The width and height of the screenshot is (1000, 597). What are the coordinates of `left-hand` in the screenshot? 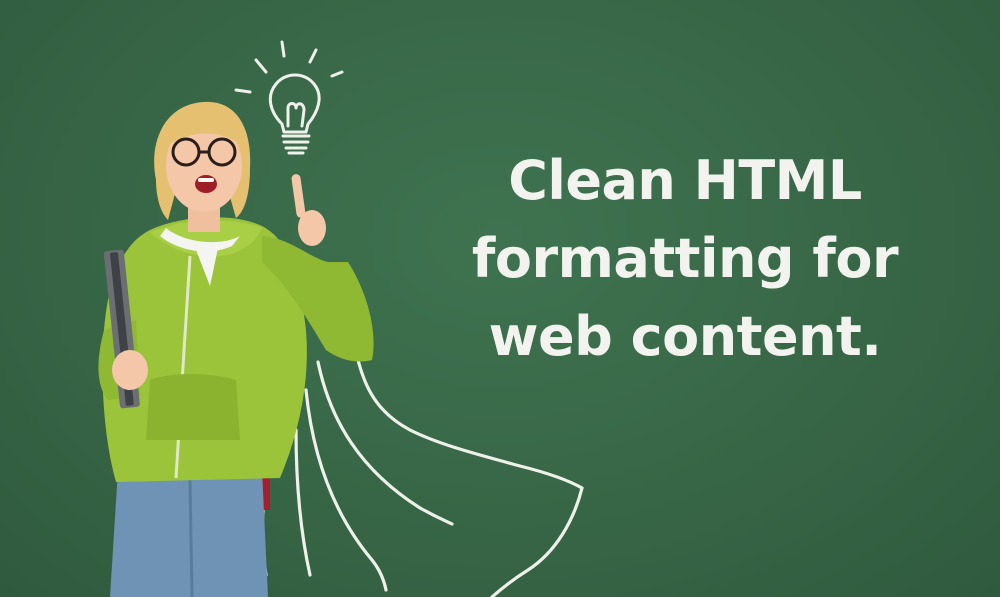 It's located at (130, 370).